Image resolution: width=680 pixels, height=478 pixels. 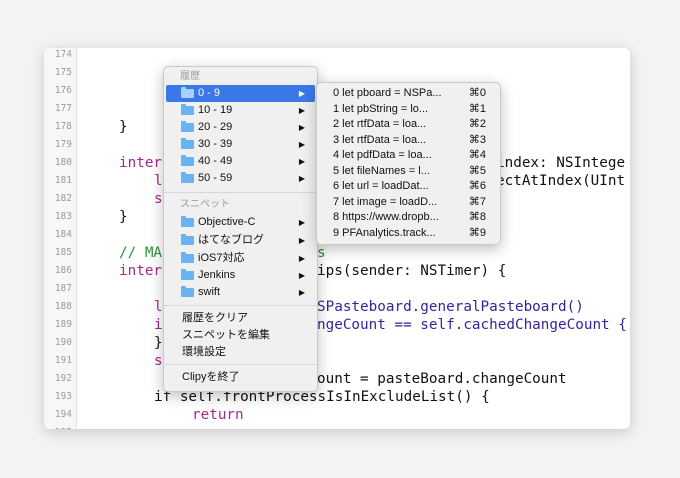 I want to click on snippet-folder-swift: swift ▶, so click(x=240, y=292).